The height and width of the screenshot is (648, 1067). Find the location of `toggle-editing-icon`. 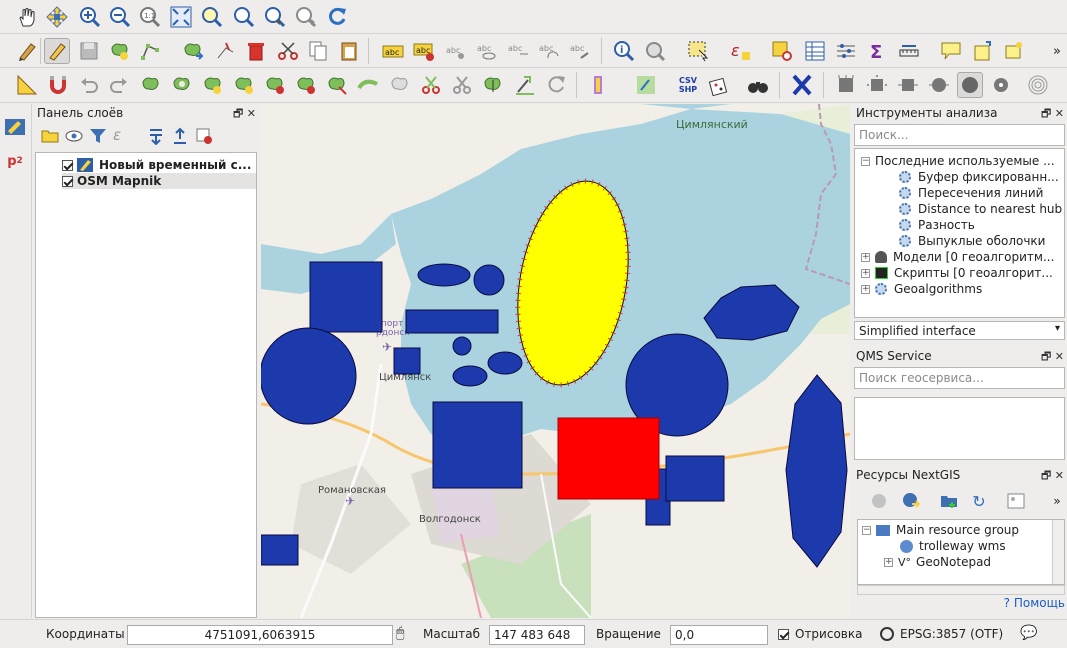

toggle-editing-icon is located at coordinates (57, 51).